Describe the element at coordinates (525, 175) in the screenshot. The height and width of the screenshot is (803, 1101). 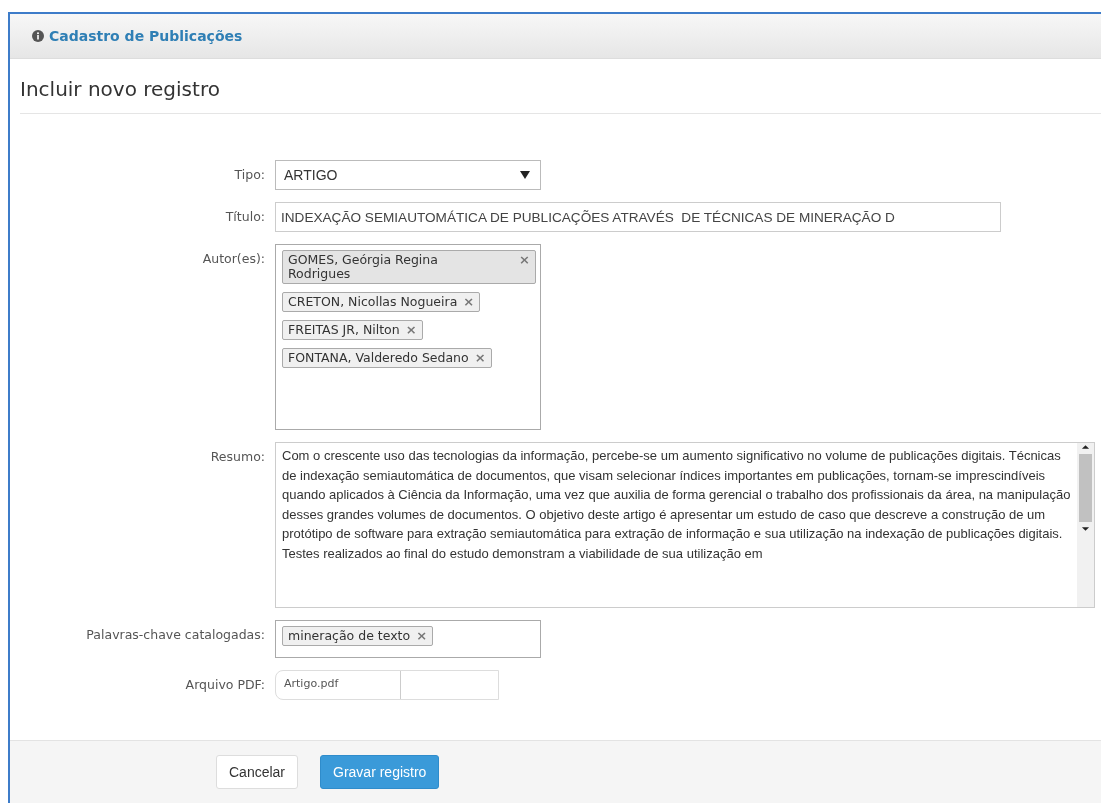
I see `caret-icon` at that location.